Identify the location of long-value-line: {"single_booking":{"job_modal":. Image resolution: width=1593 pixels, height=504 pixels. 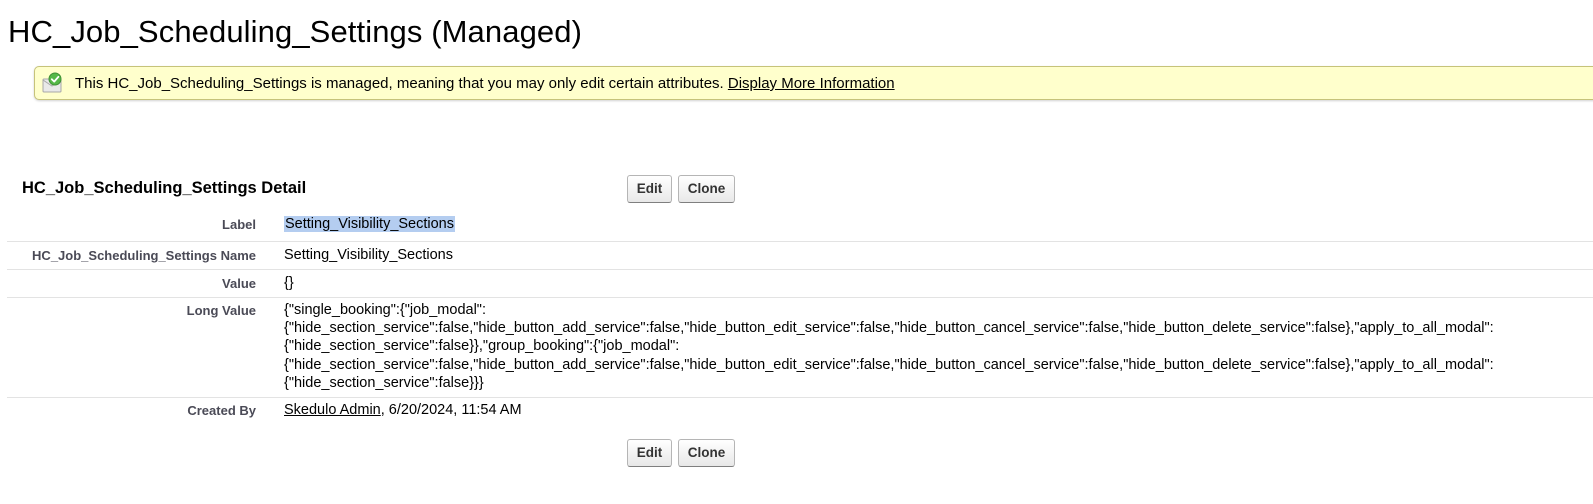
(385, 310).